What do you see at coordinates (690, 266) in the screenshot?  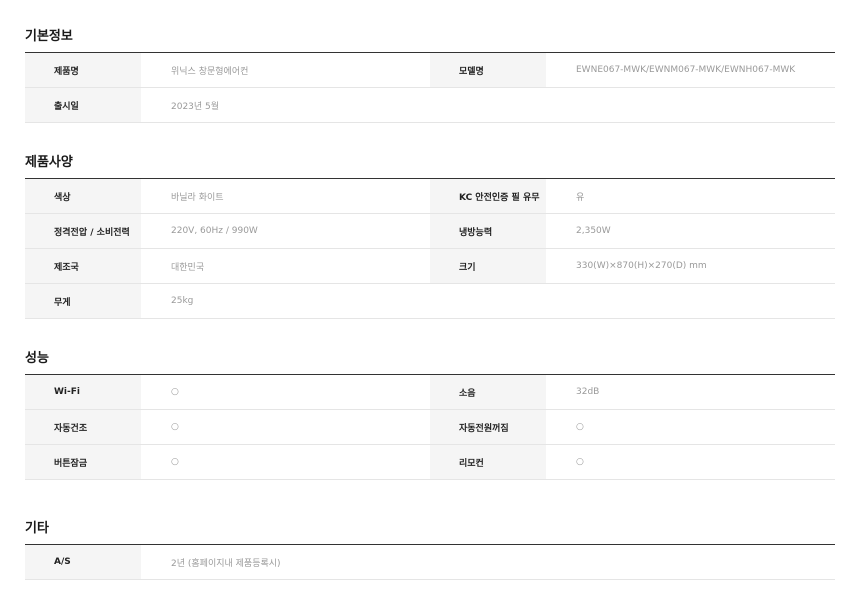 I see `spec-value: 330(W)×870(H)×270(D) mm` at bounding box center [690, 266].